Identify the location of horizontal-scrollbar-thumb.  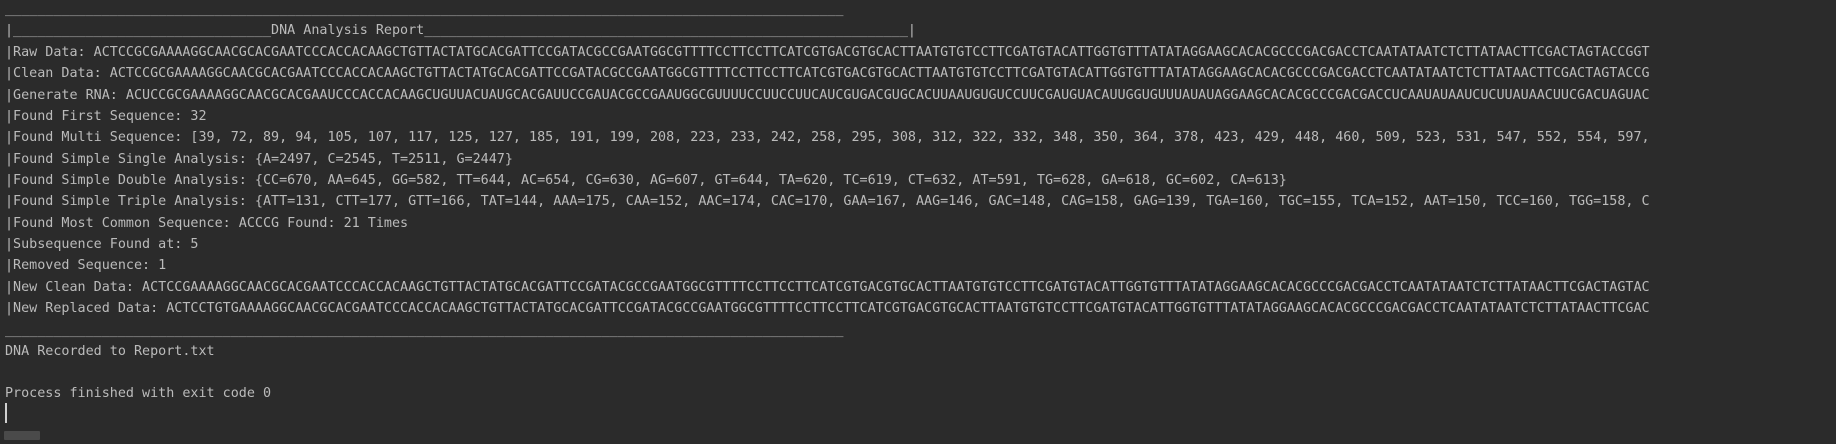
(22, 435).